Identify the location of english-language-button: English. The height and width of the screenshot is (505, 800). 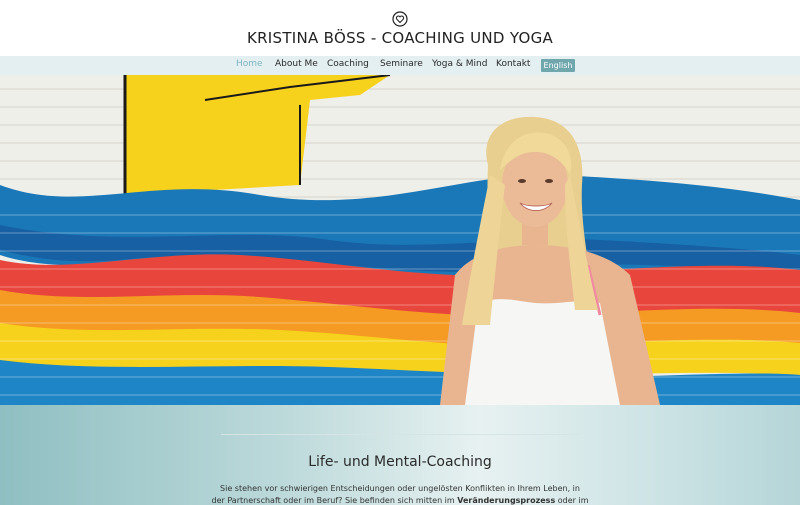
(558, 65).